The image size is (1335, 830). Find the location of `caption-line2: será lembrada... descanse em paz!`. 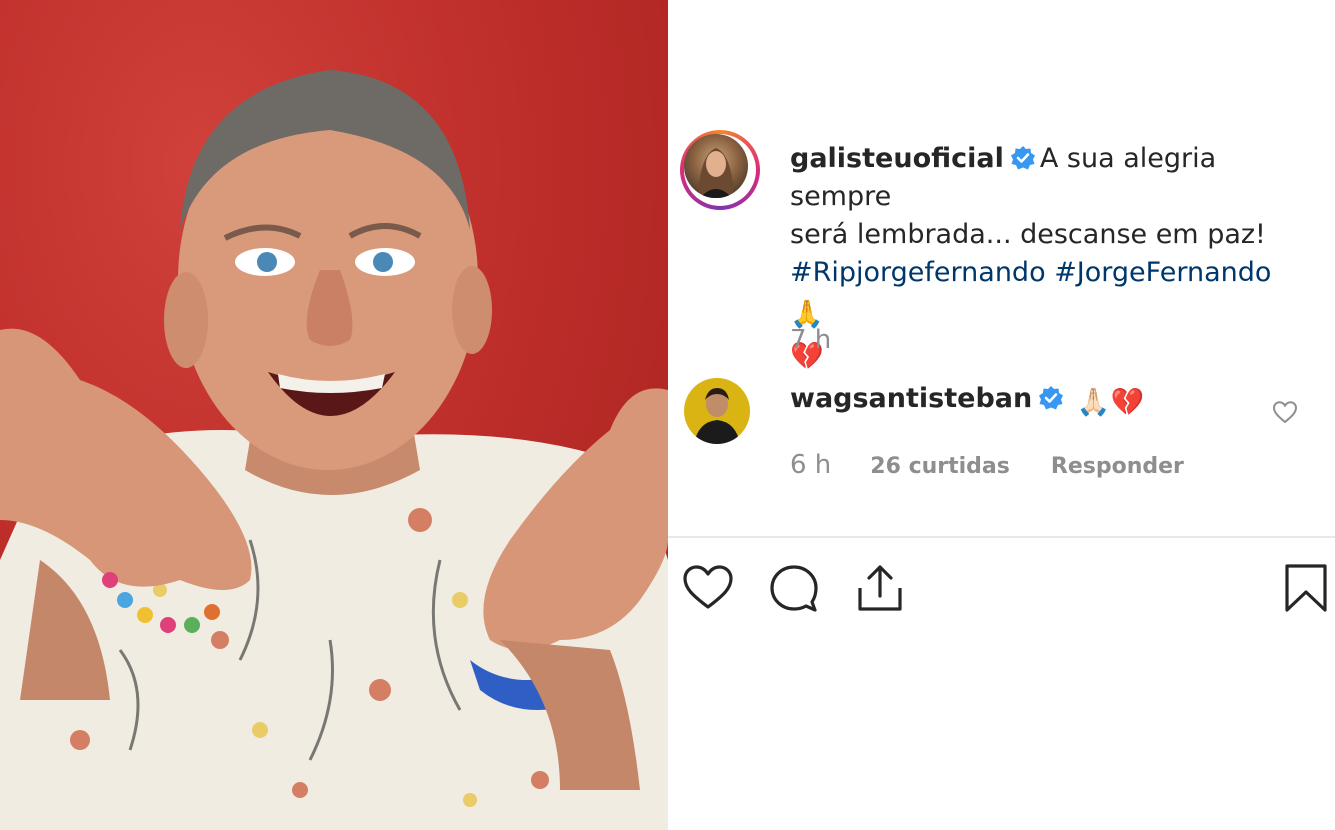

caption-line2: será lembrada... descanse em paz! is located at coordinates (1028, 234).